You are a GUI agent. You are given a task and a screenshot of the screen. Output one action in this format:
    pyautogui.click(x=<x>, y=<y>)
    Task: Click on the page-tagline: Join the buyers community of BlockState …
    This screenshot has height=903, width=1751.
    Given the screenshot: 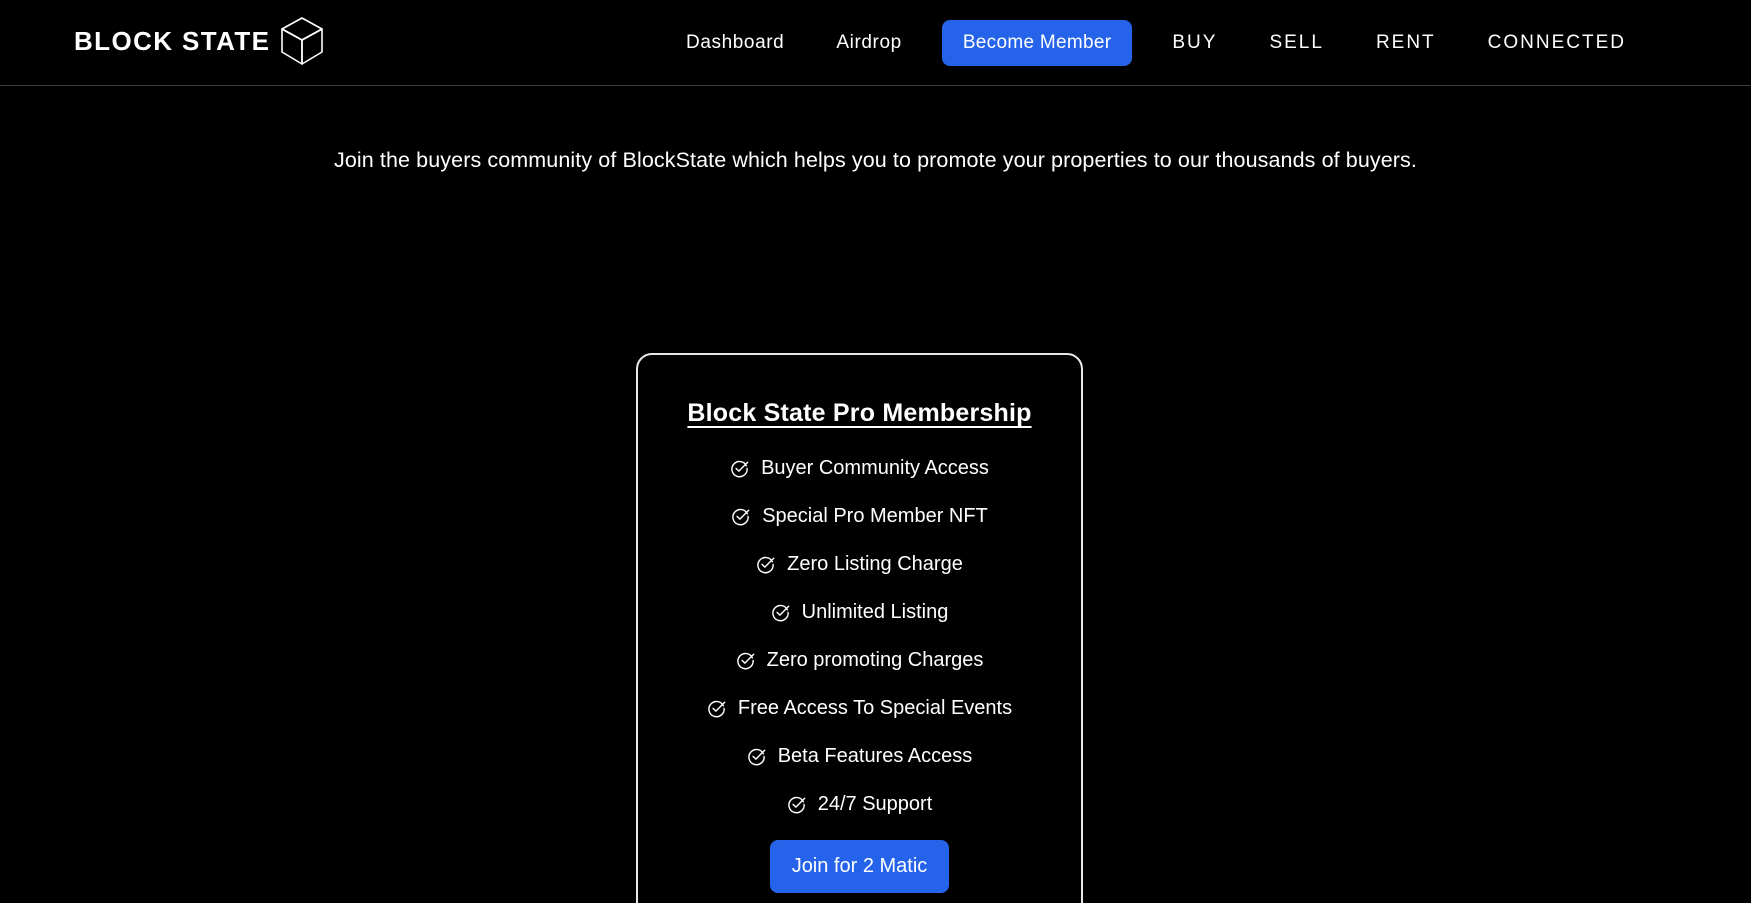 What is the action you would take?
    pyautogui.click(x=875, y=160)
    